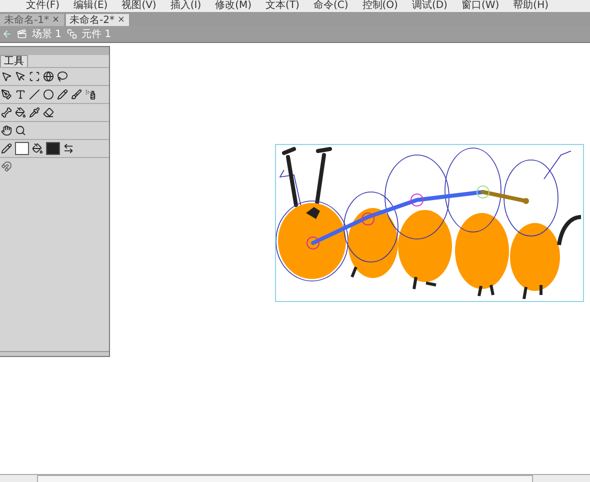  What do you see at coordinates (68, 148) in the screenshot?
I see `swap-colors-icon` at bounding box center [68, 148].